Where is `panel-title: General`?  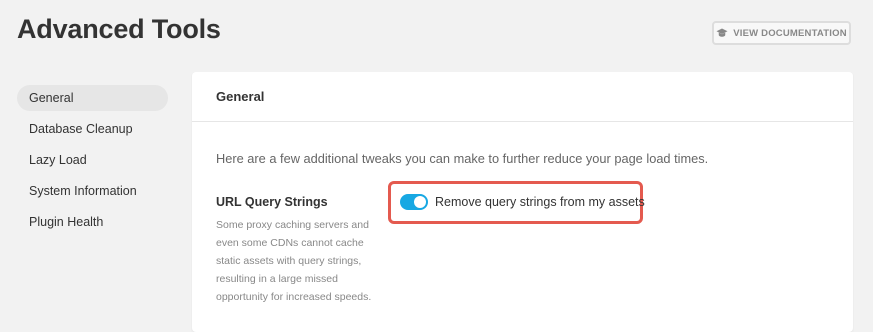
panel-title: General is located at coordinates (522, 97).